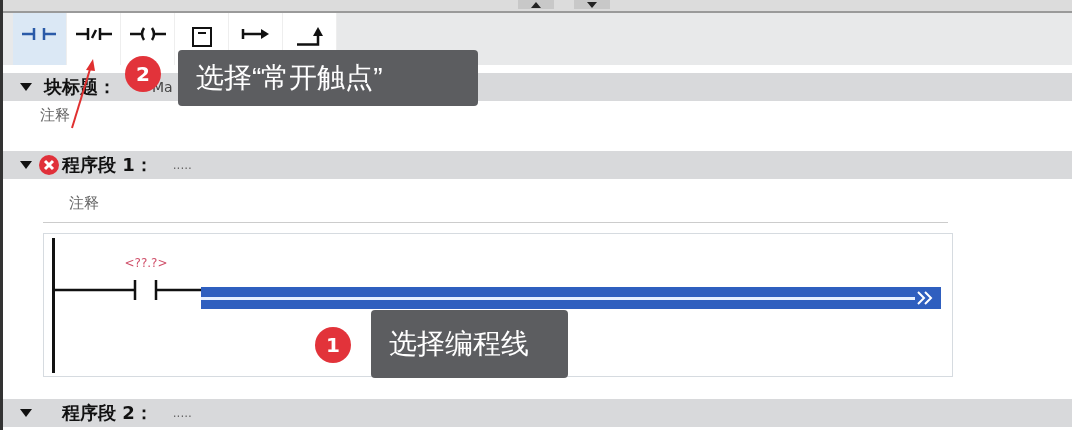 The height and width of the screenshot is (430, 1072). What do you see at coordinates (537, 203) in the screenshot?
I see `comment-text: 注释` at bounding box center [537, 203].